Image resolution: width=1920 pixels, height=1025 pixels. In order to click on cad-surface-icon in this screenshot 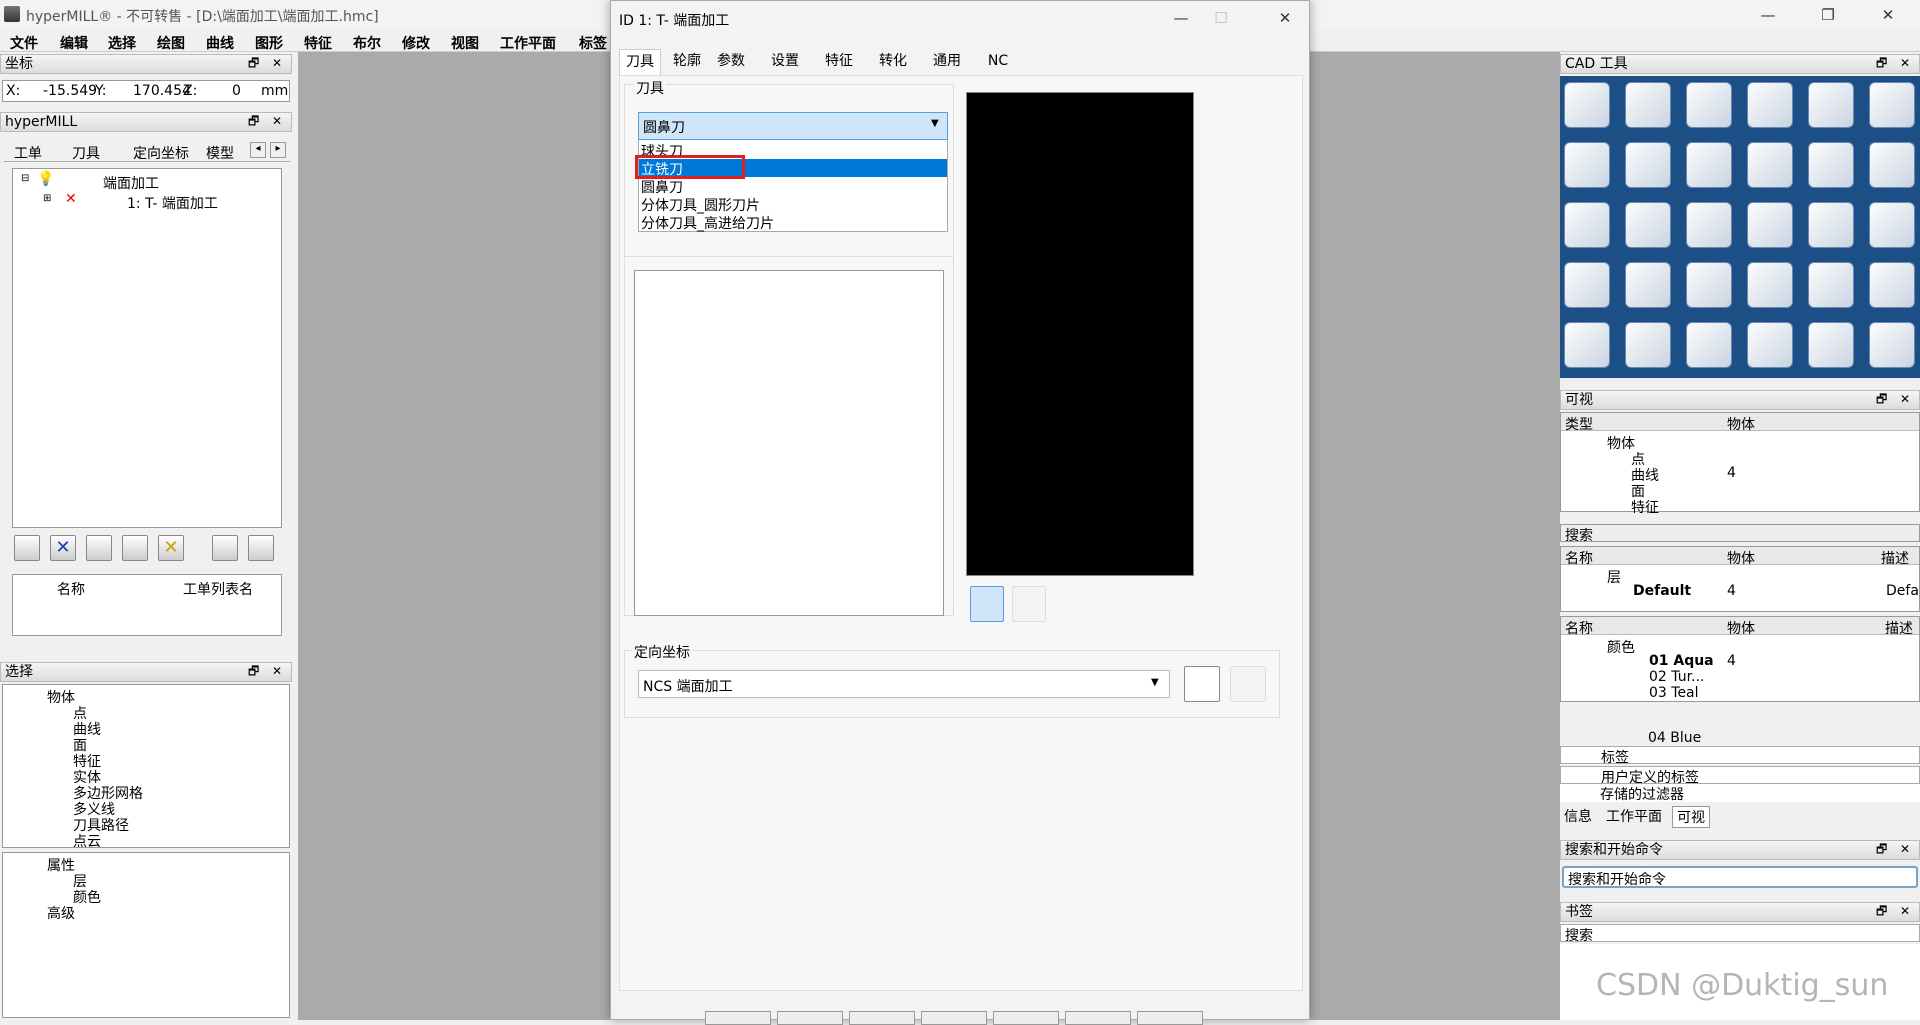, I will do `click(1648, 165)`.